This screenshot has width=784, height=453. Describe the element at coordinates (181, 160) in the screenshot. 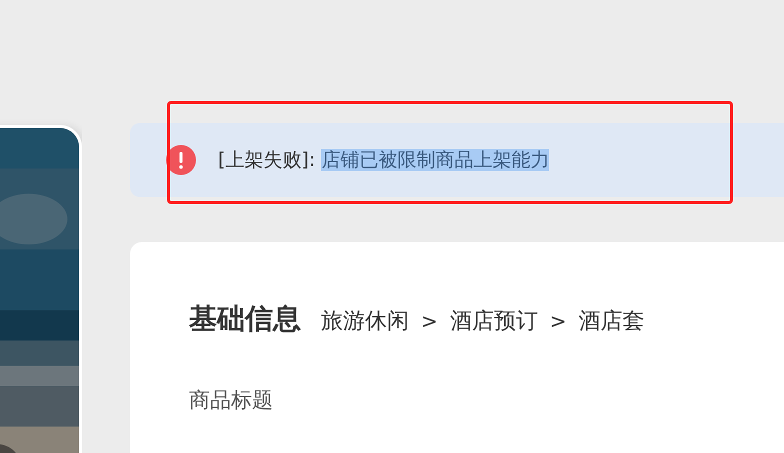

I see `warning-icon` at that location.